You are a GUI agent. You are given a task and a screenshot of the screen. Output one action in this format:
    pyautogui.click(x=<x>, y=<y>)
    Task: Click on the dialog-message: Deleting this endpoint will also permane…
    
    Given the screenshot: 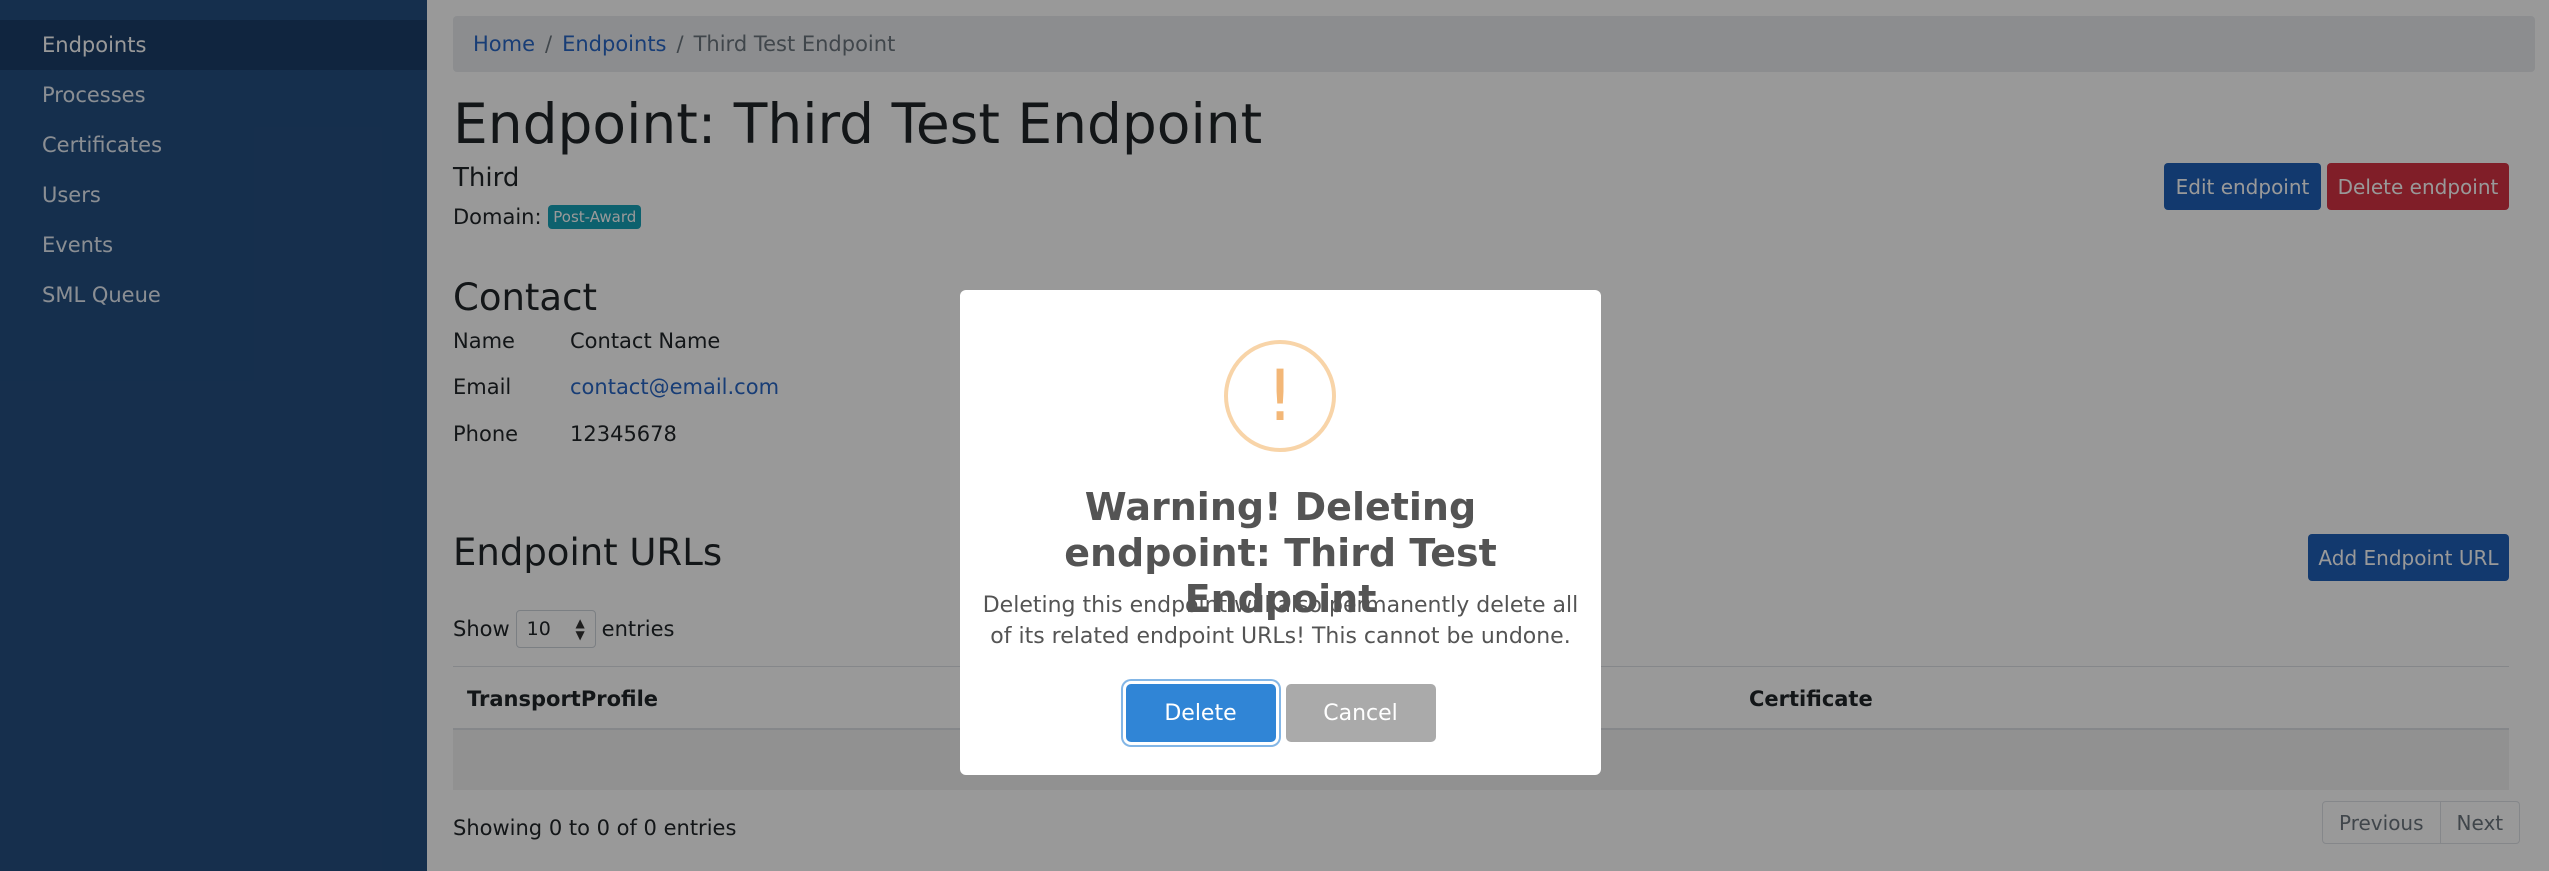 What is the action you would take?
    pyautogui.click(x=1280, y=621)
    